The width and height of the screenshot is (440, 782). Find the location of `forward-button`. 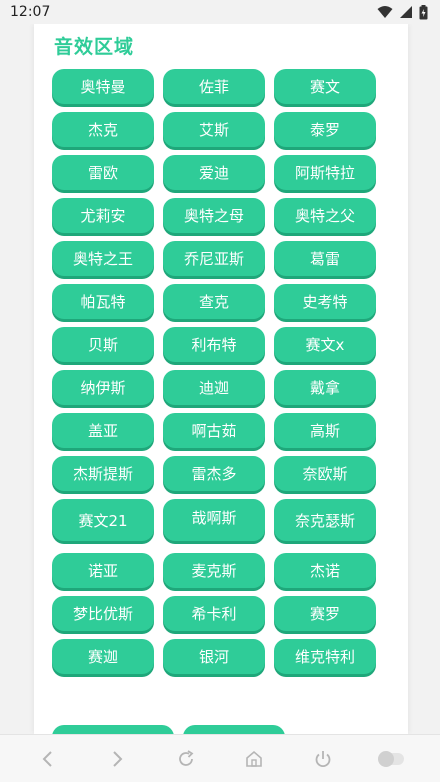

forward-button is located at coordinates (117, 759).